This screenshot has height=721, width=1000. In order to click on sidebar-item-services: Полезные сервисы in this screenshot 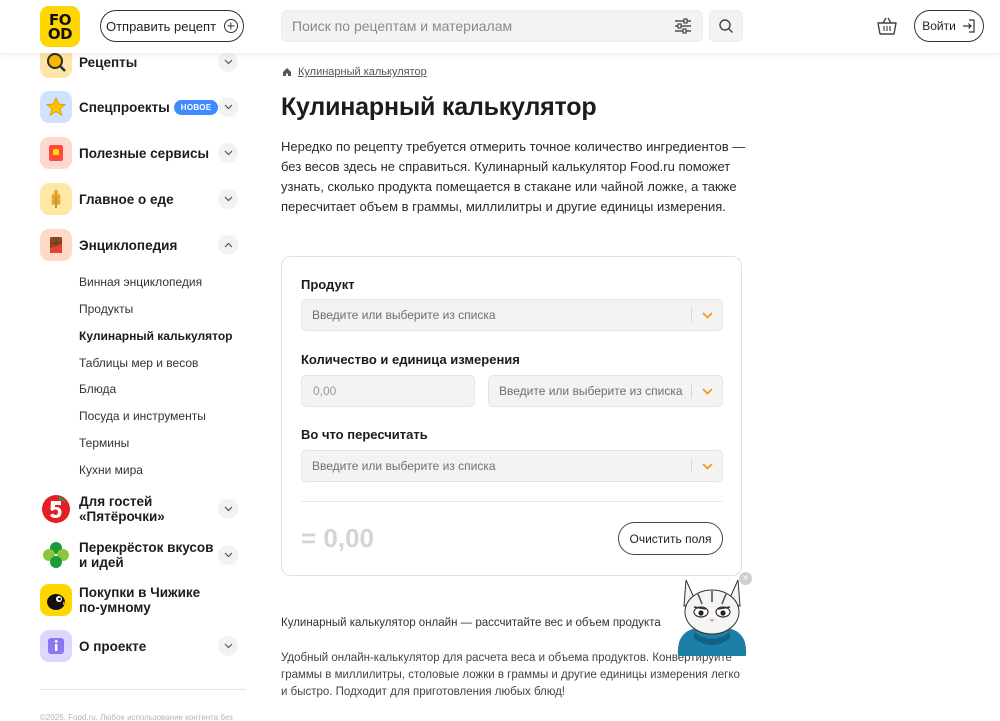, I will do `click(143, 153)`.